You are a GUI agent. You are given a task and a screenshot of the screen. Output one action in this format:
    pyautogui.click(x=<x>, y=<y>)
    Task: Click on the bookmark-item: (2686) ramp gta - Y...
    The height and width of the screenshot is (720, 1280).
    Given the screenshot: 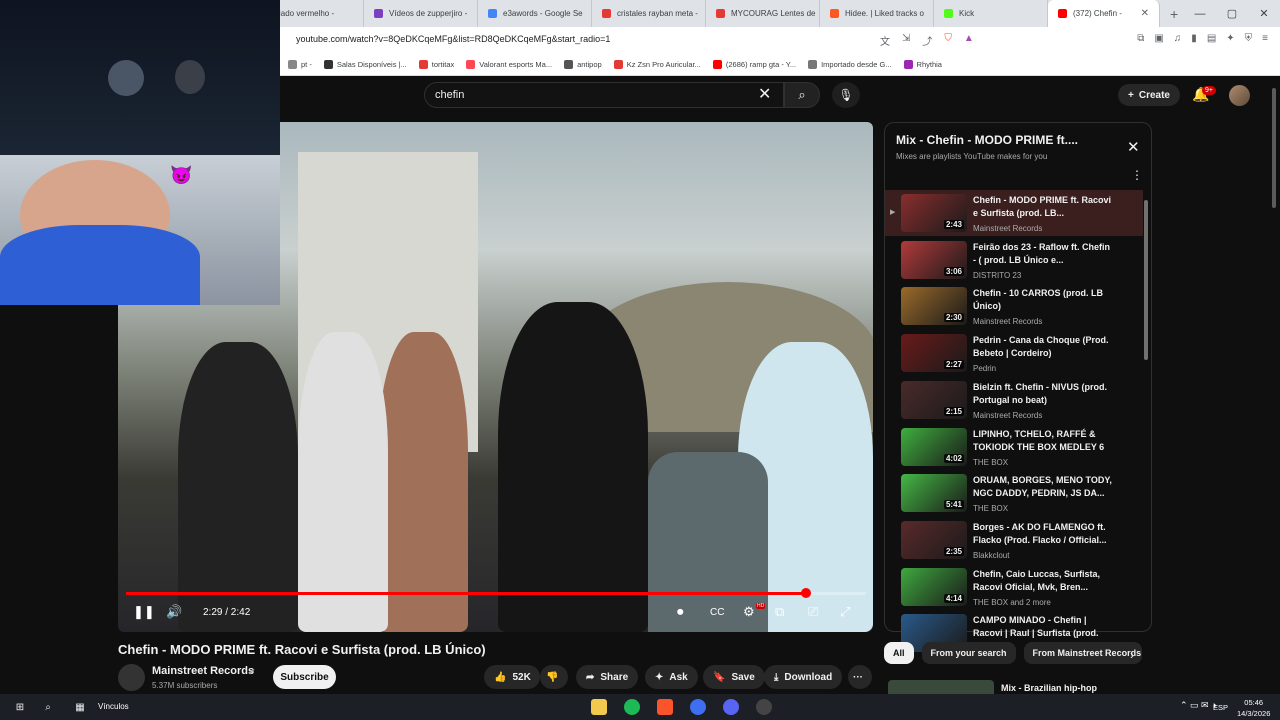 What is the action you would take?
    pyautogui.click(x=754, y=64)
    